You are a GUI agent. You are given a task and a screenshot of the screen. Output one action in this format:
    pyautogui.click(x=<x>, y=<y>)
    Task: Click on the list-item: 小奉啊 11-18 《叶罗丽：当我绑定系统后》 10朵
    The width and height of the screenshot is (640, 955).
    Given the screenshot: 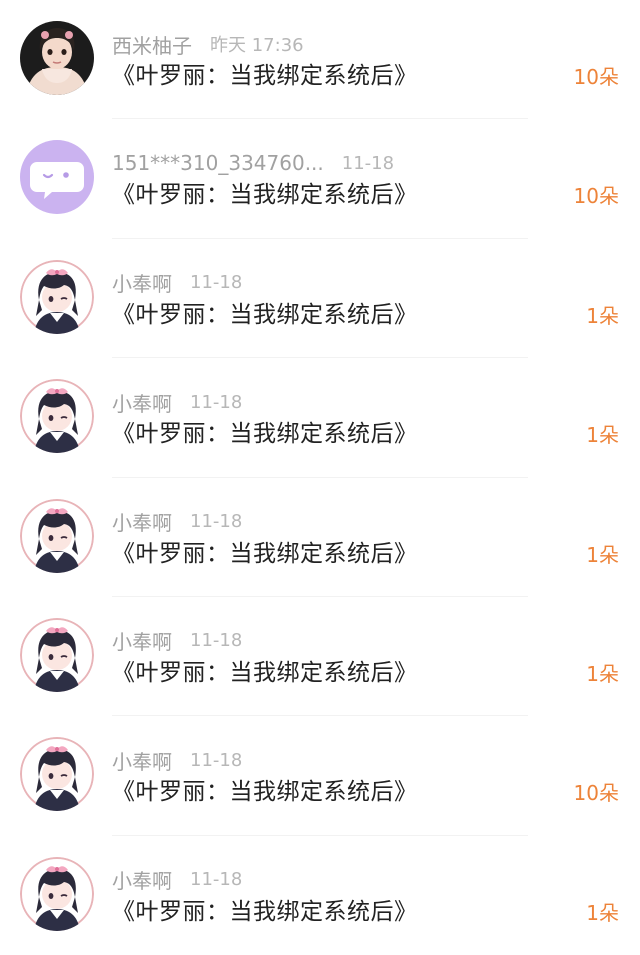 What is the action you would take?
    pyautogui.click(x=320, y=776)
    